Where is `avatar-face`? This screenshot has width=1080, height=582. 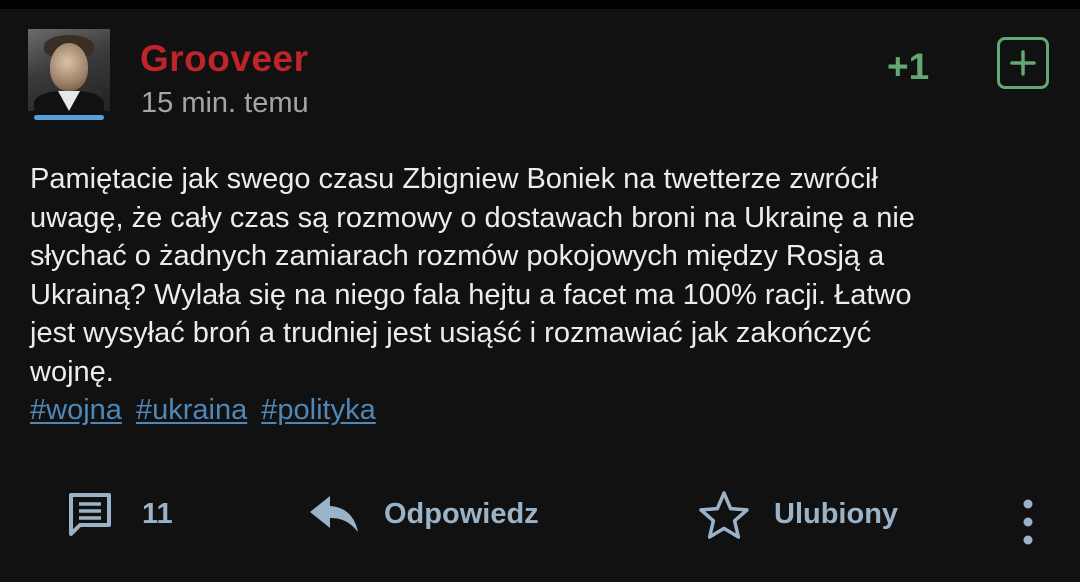
avatar-face is located at coordinates (69, 67).